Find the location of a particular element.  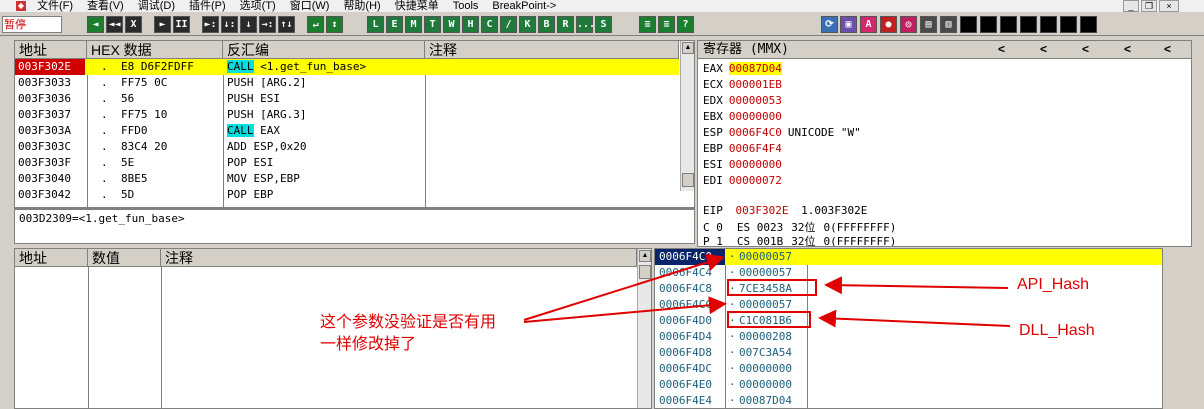

chip-icon: ▤ is located at coordinates (928, 24).